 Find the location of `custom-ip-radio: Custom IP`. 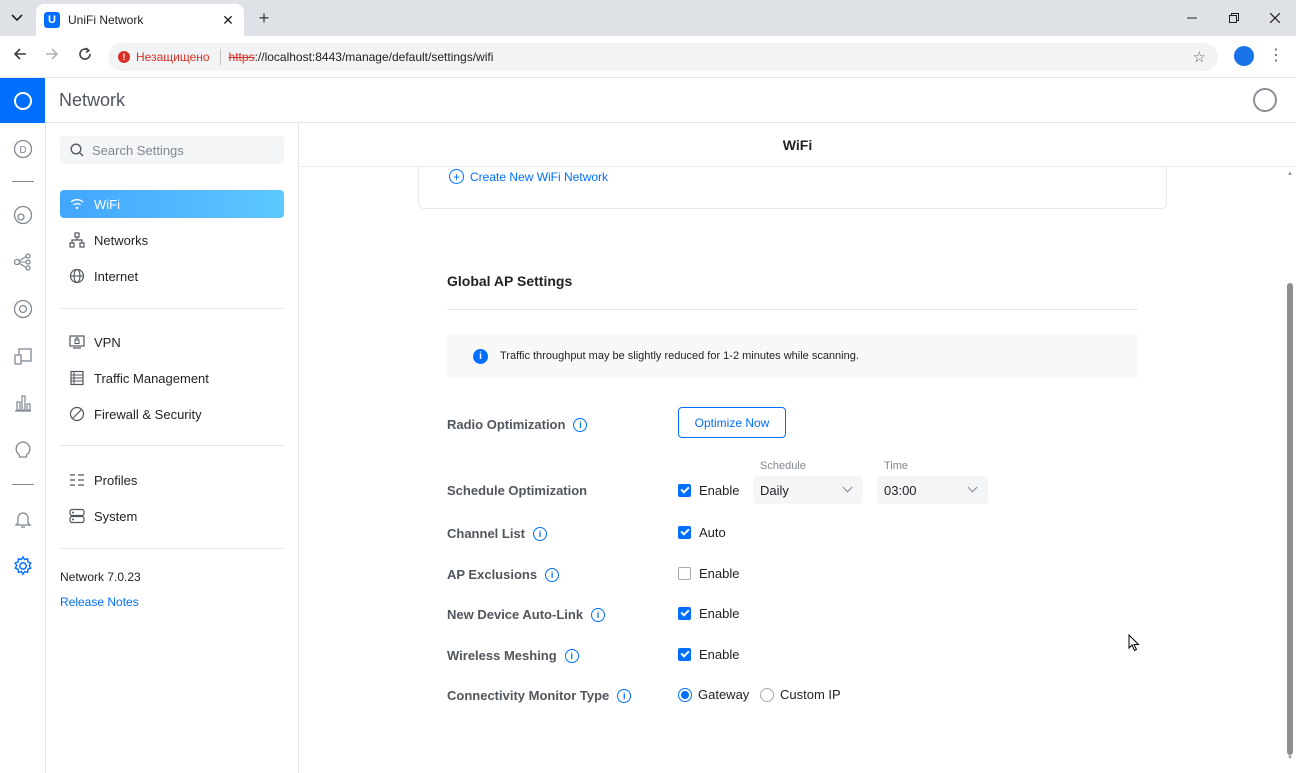

custom-ip-radio: Custom IP is located at coordinates (800, 694).